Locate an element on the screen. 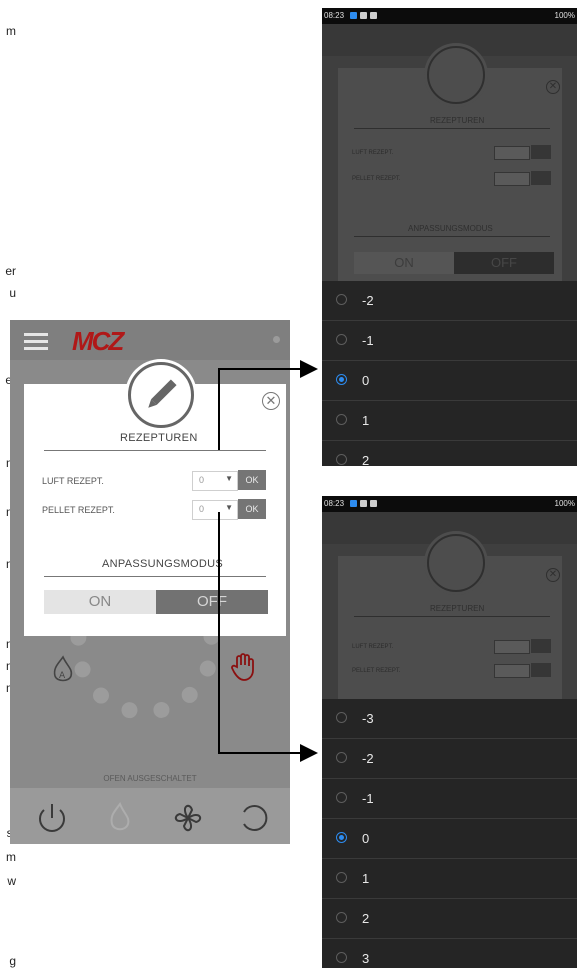  flame-auto-icon: A is located at coordinates (63, 669).